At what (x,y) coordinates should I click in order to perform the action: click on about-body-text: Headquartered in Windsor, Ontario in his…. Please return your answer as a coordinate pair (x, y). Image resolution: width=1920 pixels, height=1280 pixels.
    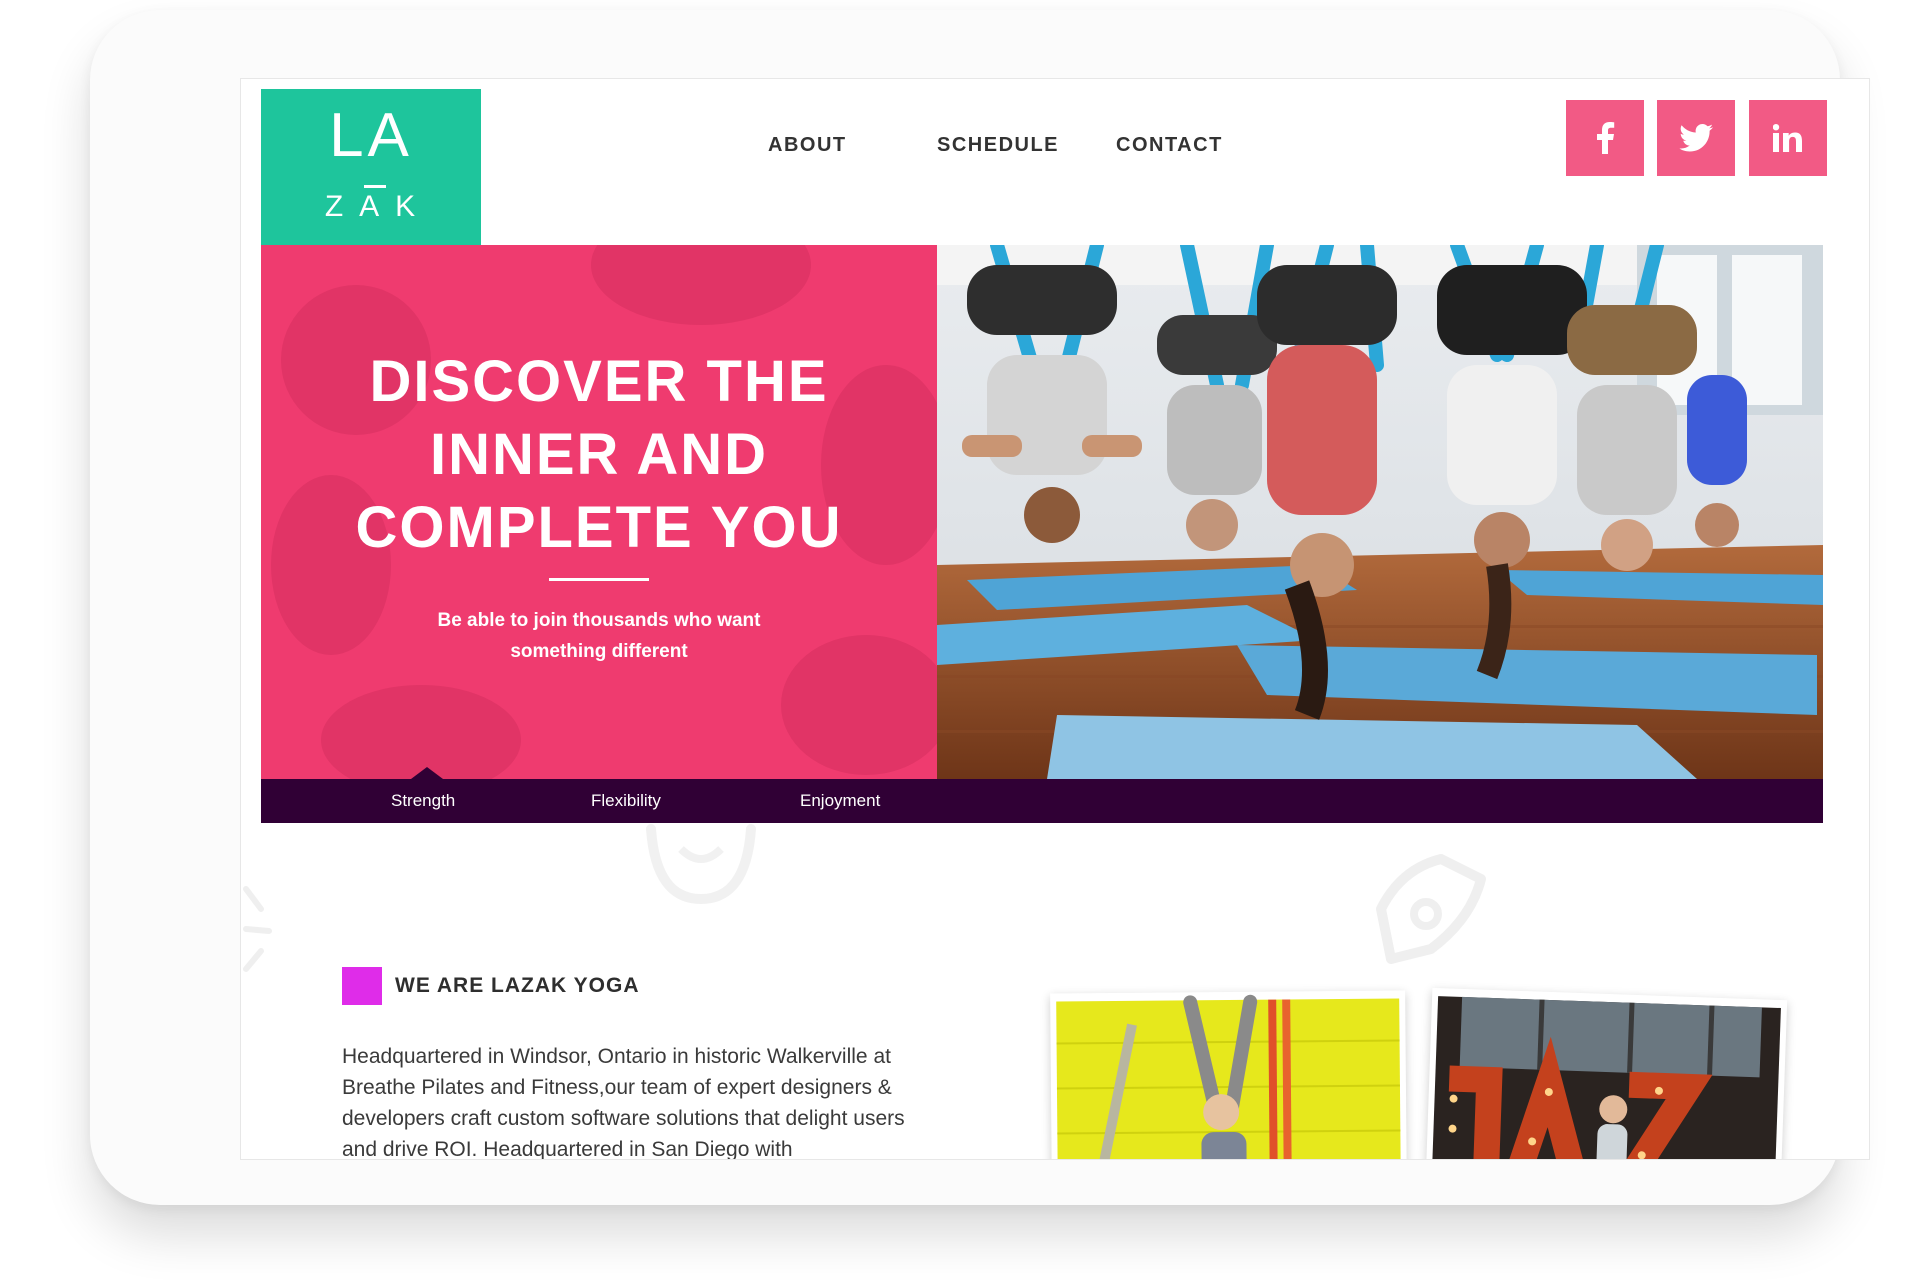
    Looking at the image, I should click on (623, 1102).